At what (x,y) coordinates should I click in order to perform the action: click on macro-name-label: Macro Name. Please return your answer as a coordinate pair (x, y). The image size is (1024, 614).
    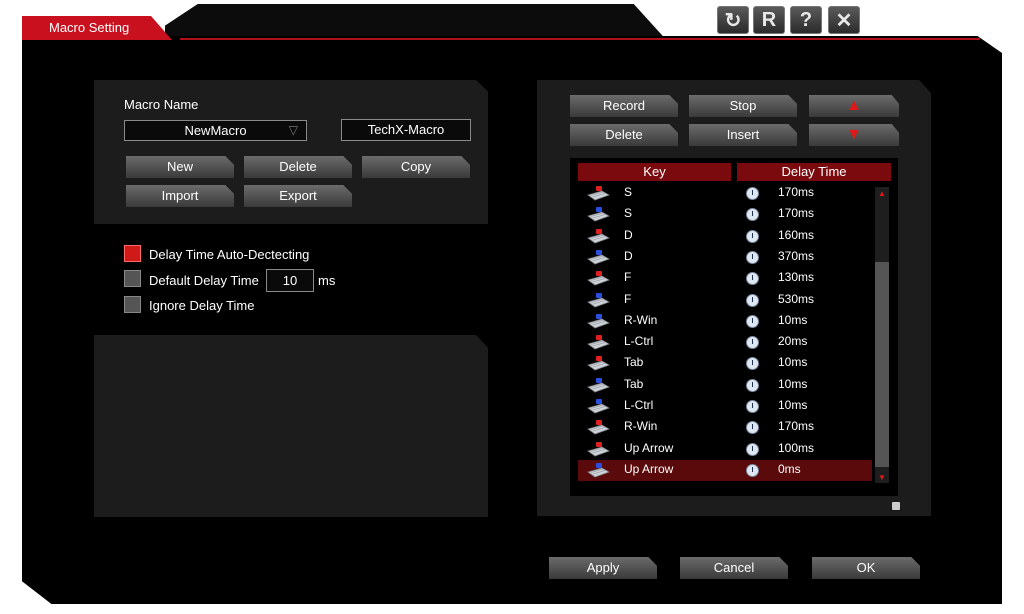
    Looking at the image, I should click on (161, 104).